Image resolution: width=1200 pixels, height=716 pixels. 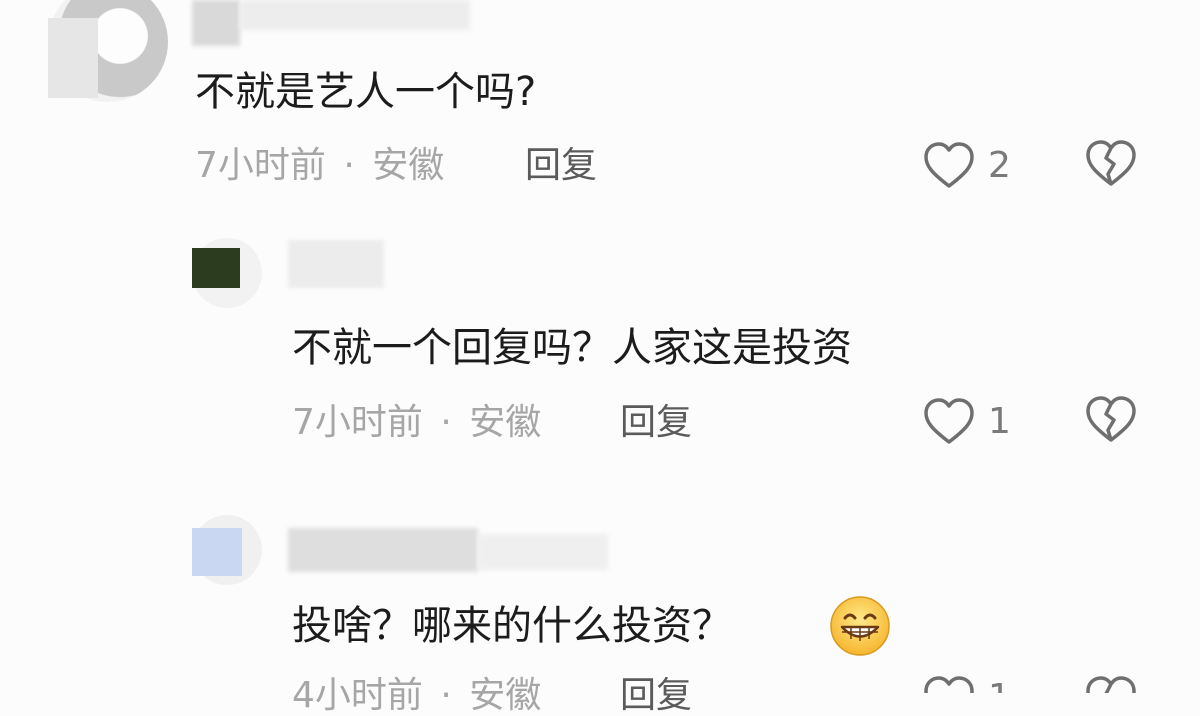 I want to click on comment-meta: 4小时前 · 安徽, so click(x=416, y=696).